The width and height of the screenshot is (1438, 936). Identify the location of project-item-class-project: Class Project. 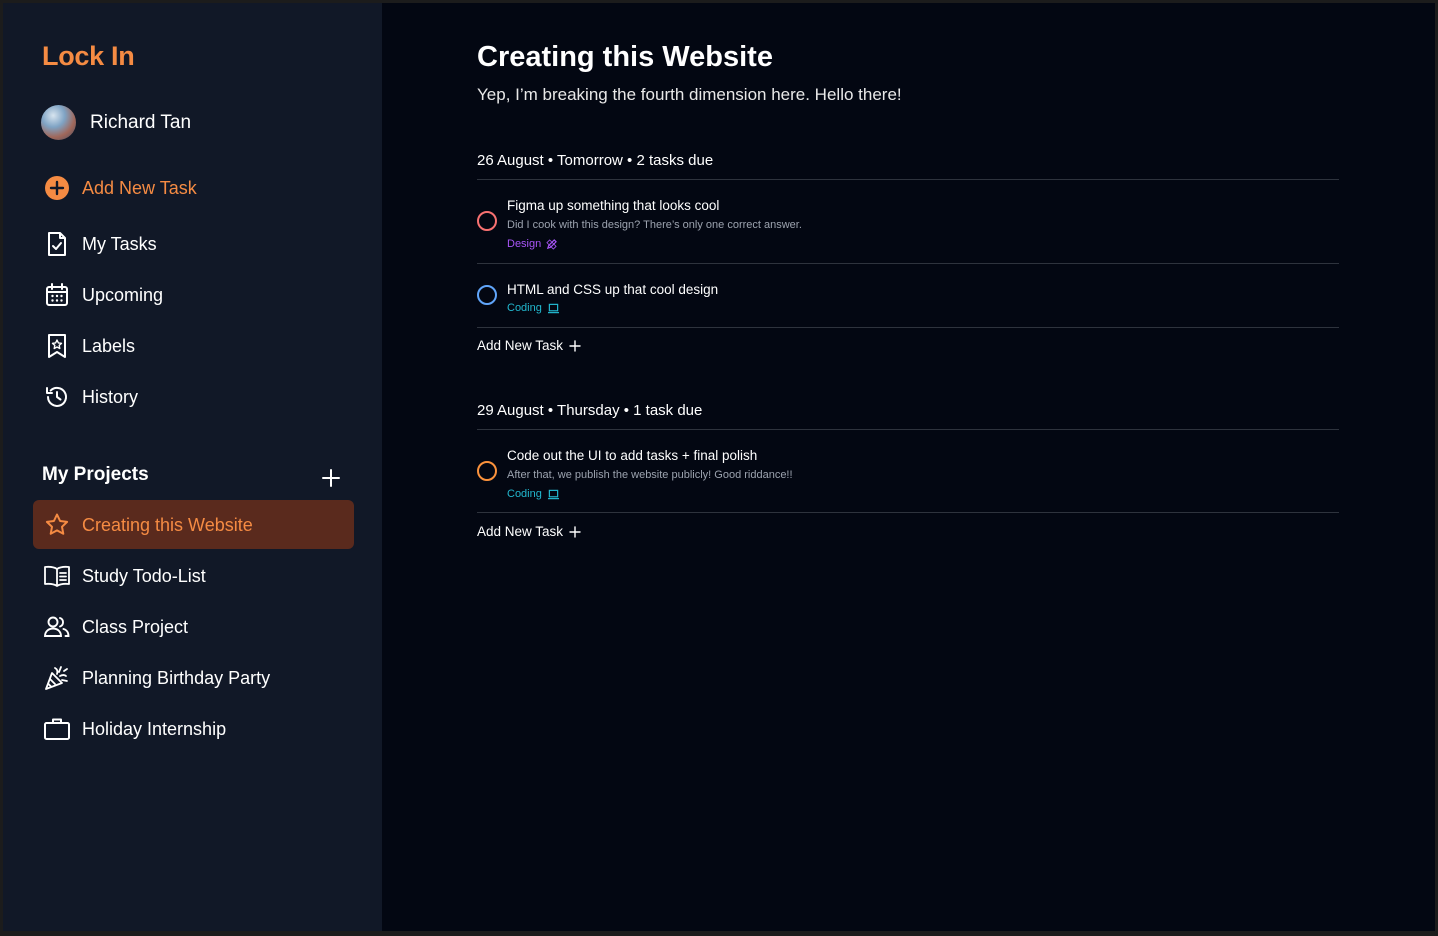
(115, 627).